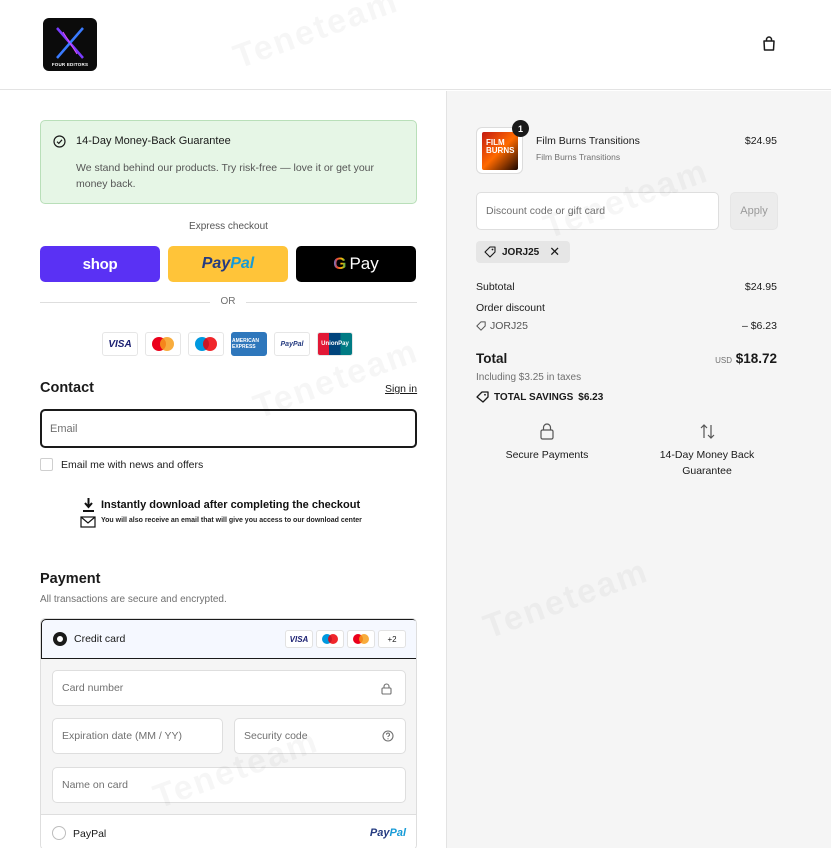 Image resolution: width=831 pixels, height=848 pixels. Describe the element at coordinates (415, 45) in the screenshot. I see `header: FOUR EDITORS` at that location.